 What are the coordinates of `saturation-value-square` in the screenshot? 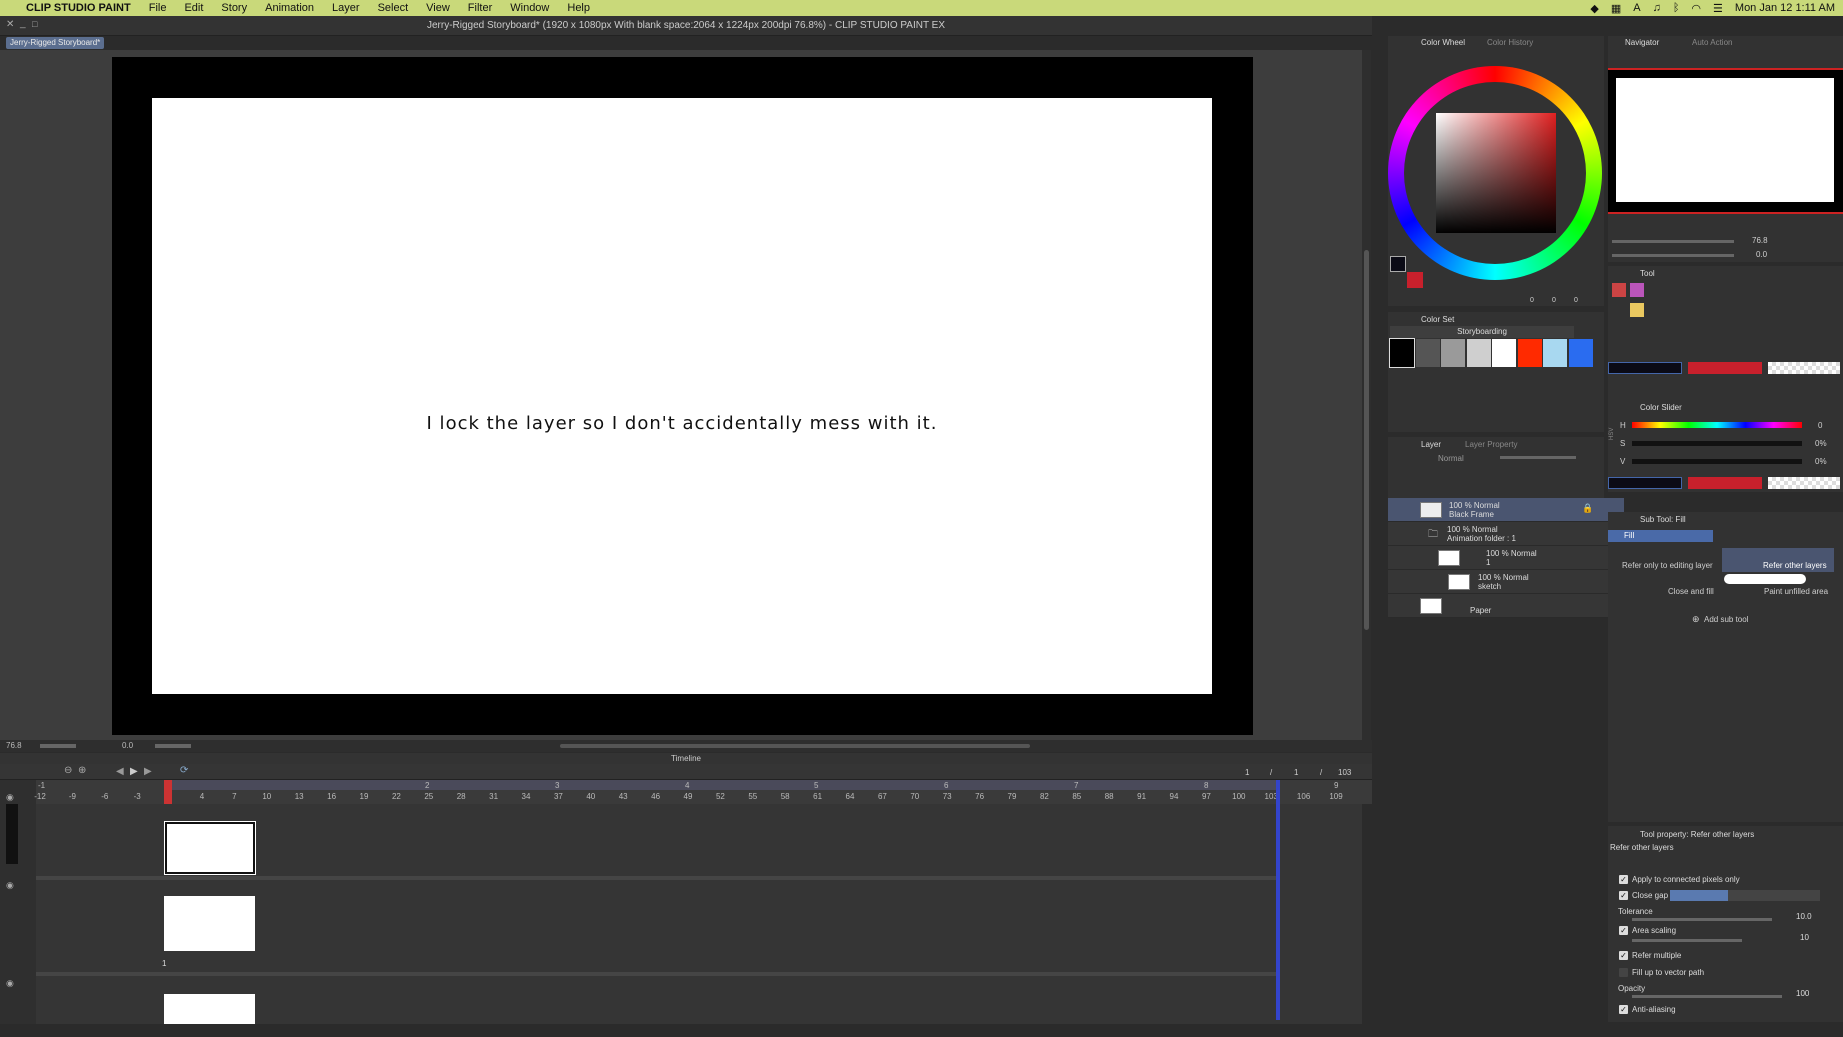 It's located at (1496, 173).